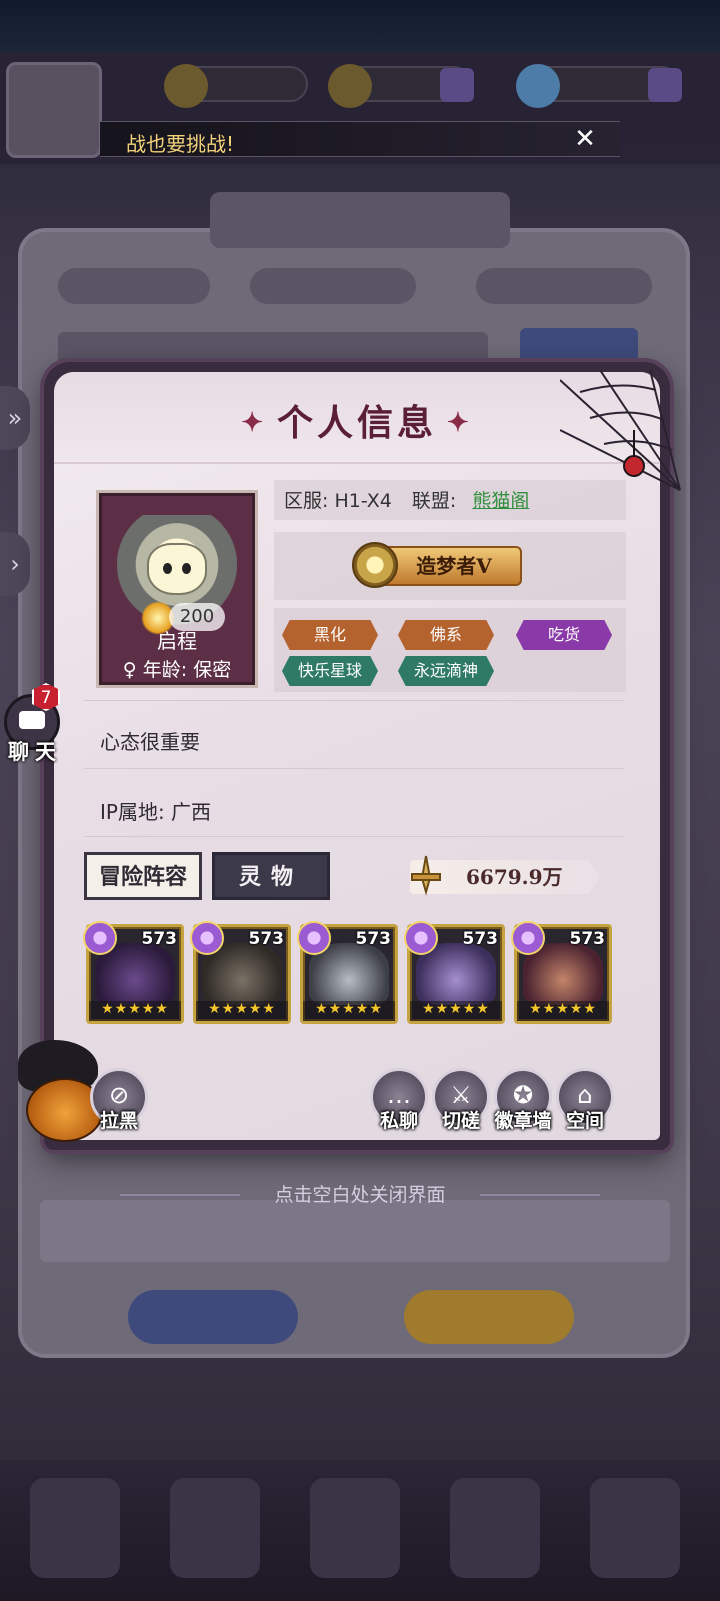 The image size is (720, 1601). What do you see at coordinates (15, 418) in the screenshot?
I see `side-expand-tab-1: »` at bounding box center [15, 418].